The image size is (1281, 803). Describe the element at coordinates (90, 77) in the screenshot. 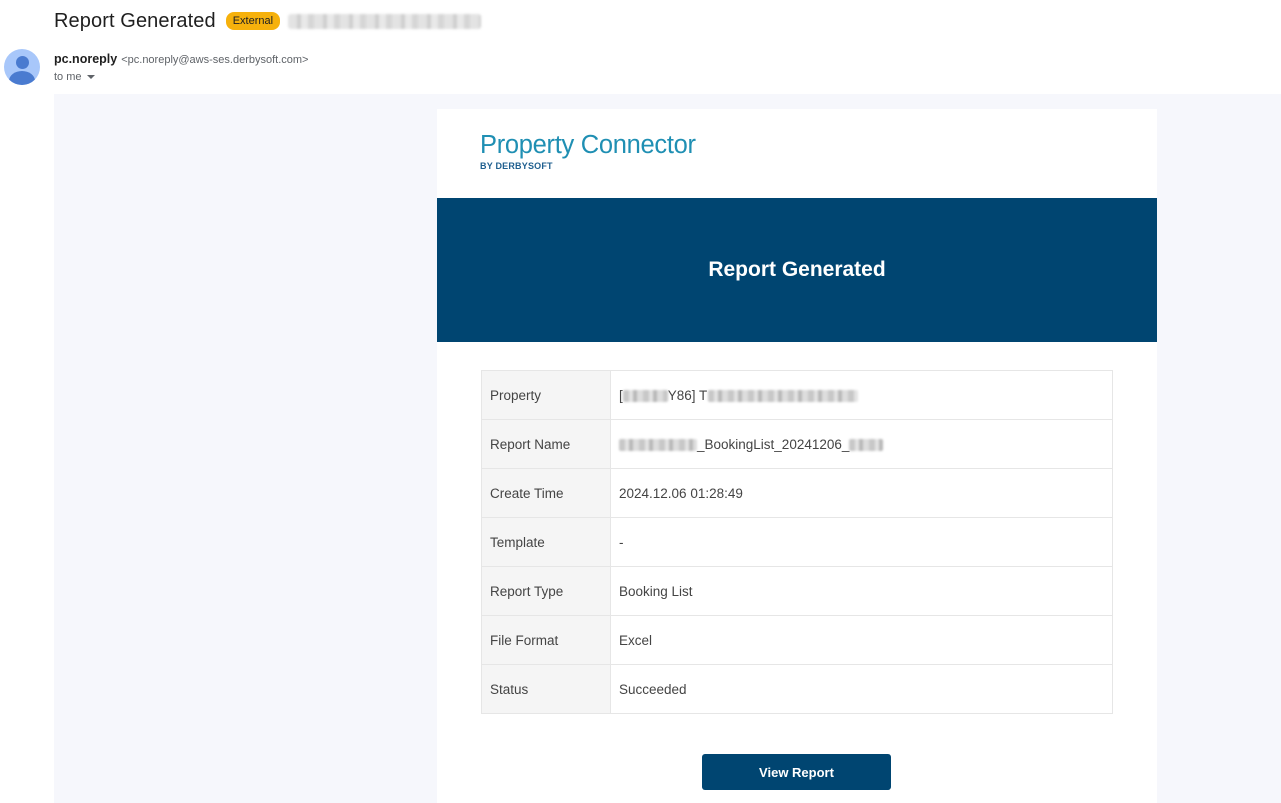

I see `chevron-down-icon` at that location.